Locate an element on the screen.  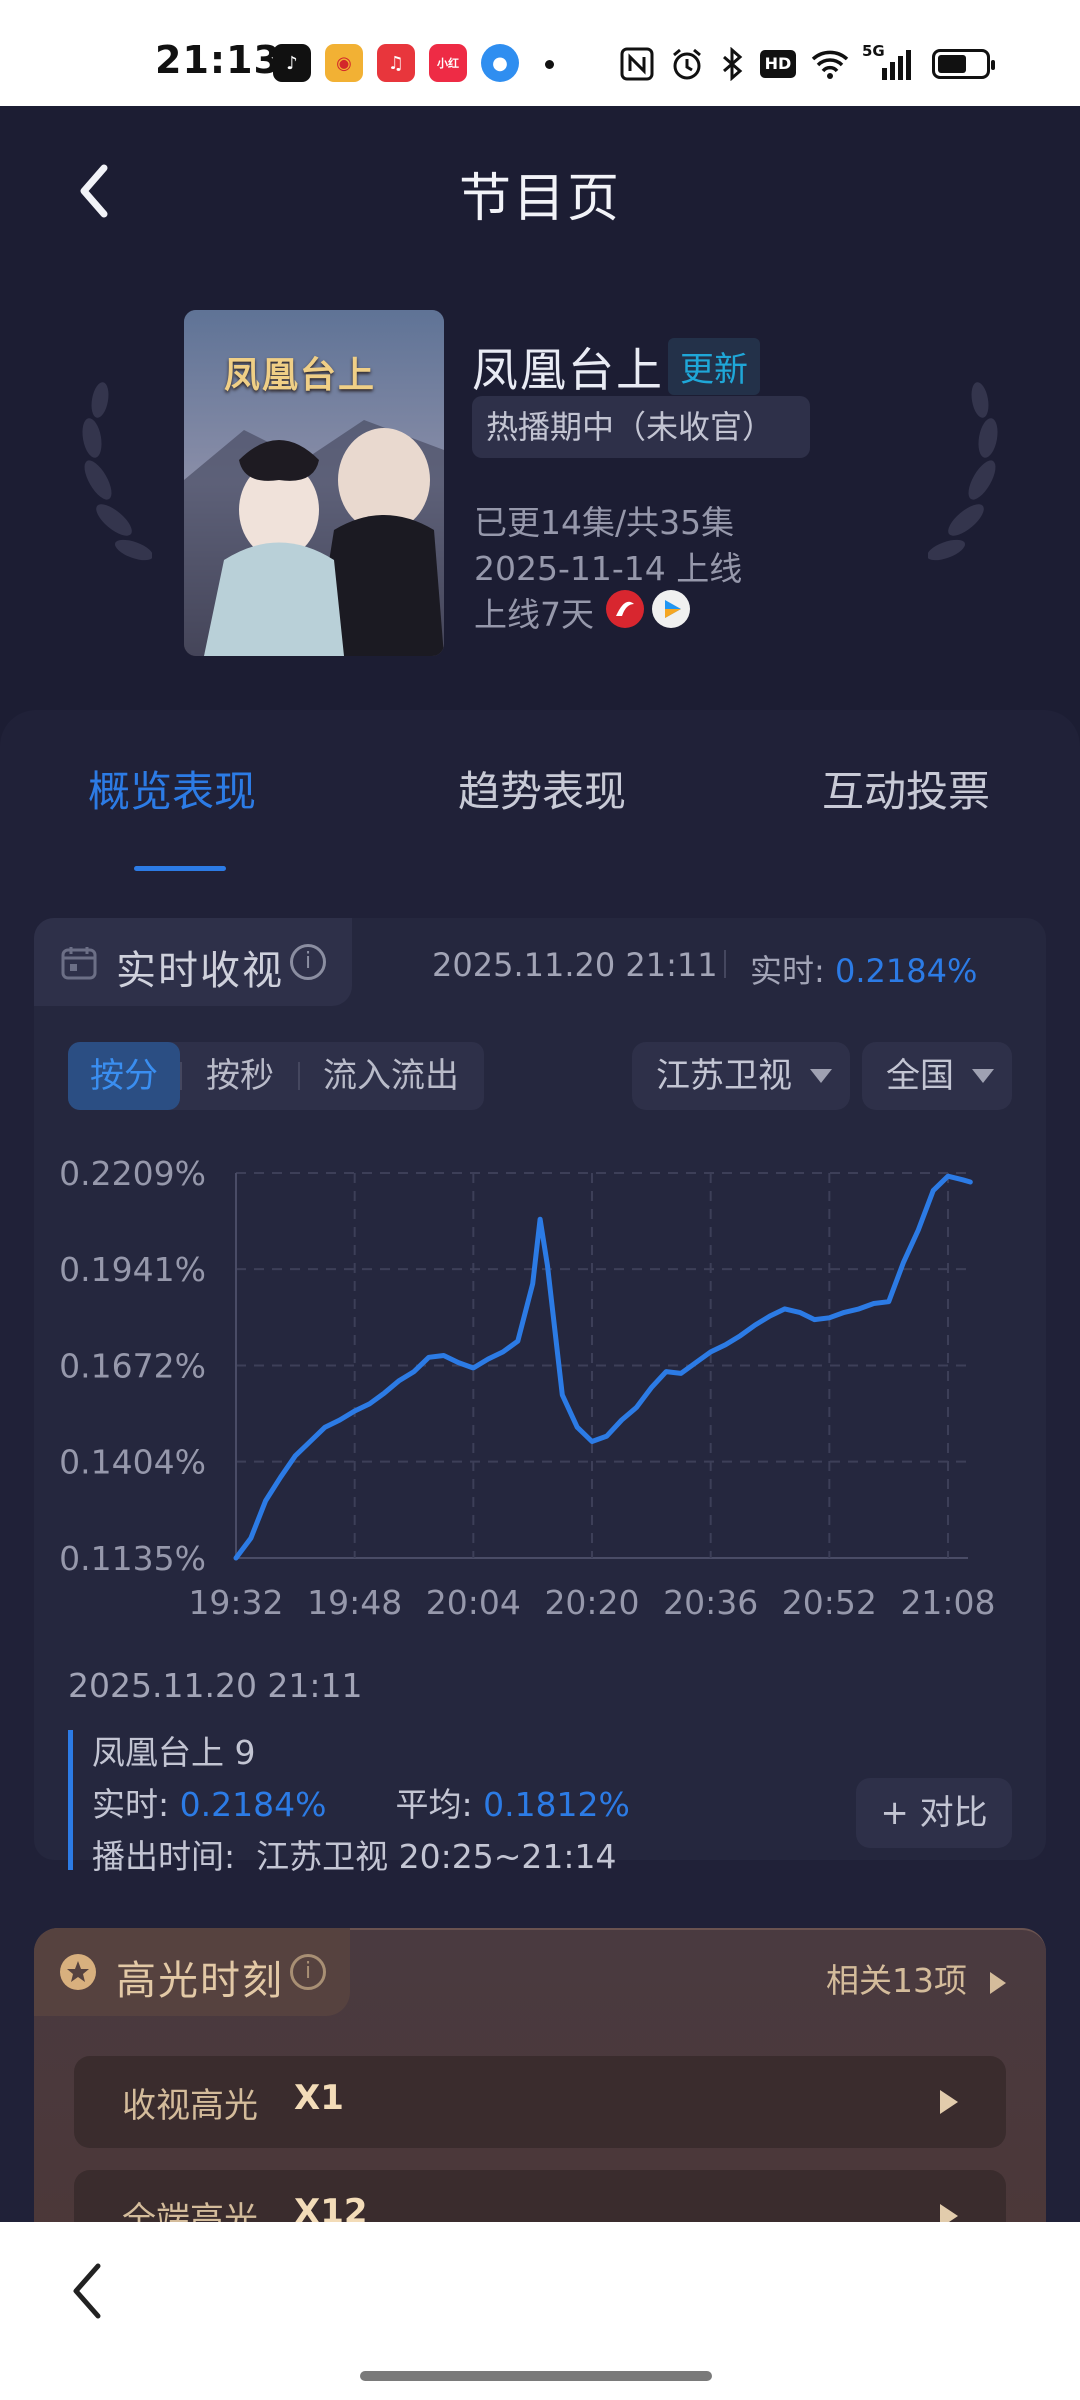
star-badge-icon is located at coordinates (78, 1972).